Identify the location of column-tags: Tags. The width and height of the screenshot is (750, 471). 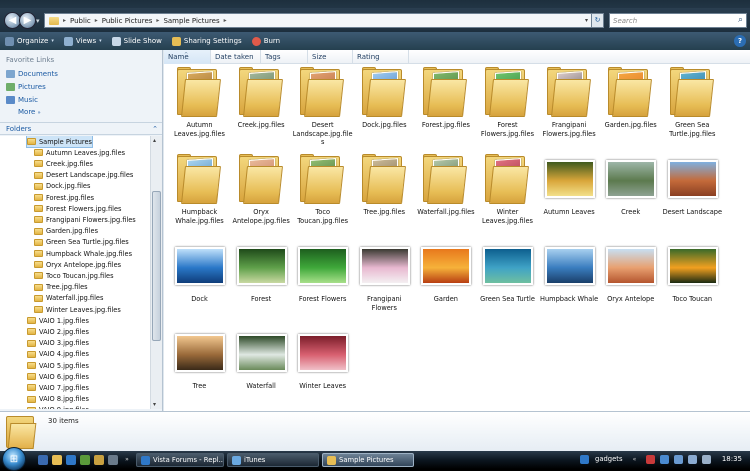
(284, 57).